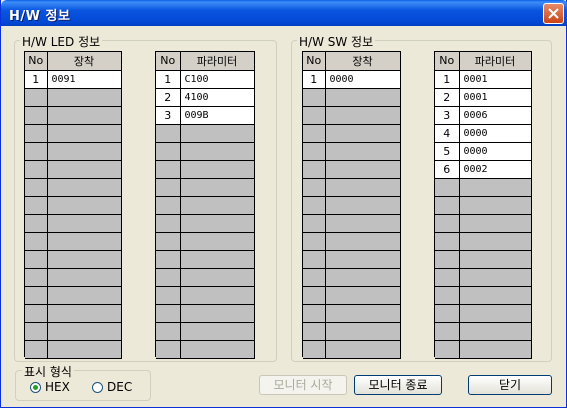 This screenshot has width=567, height=408. What do you see at coordinates (217, 97) in the screenshot?
I see `row-value-cell: 4100` at bounding box center [217, 97].